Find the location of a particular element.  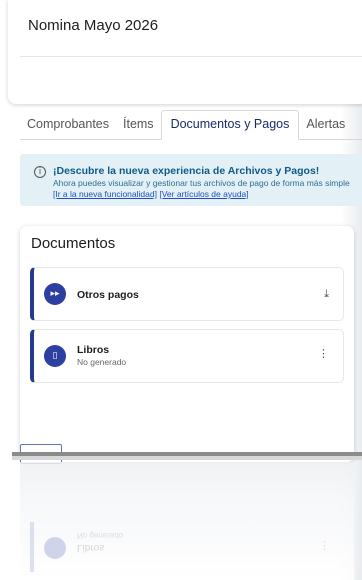

document-name: Otros pagos is located at coordinates (108, 295).